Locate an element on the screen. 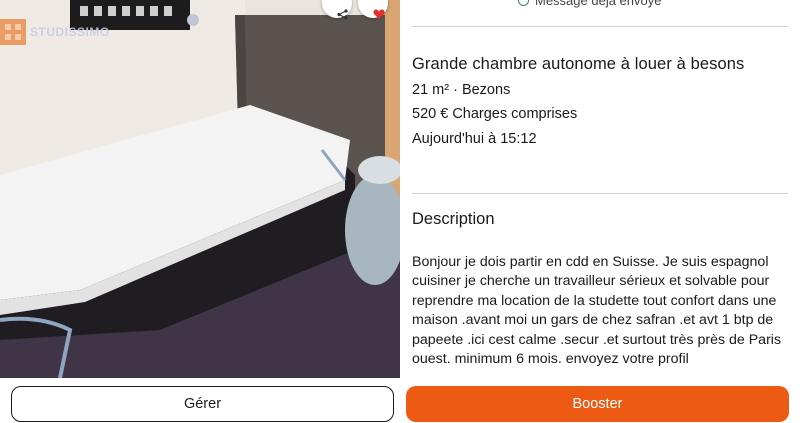 Image resolution: width=800 pixels, height=423 pixels. building-icon is located at coordinates (13, 32).